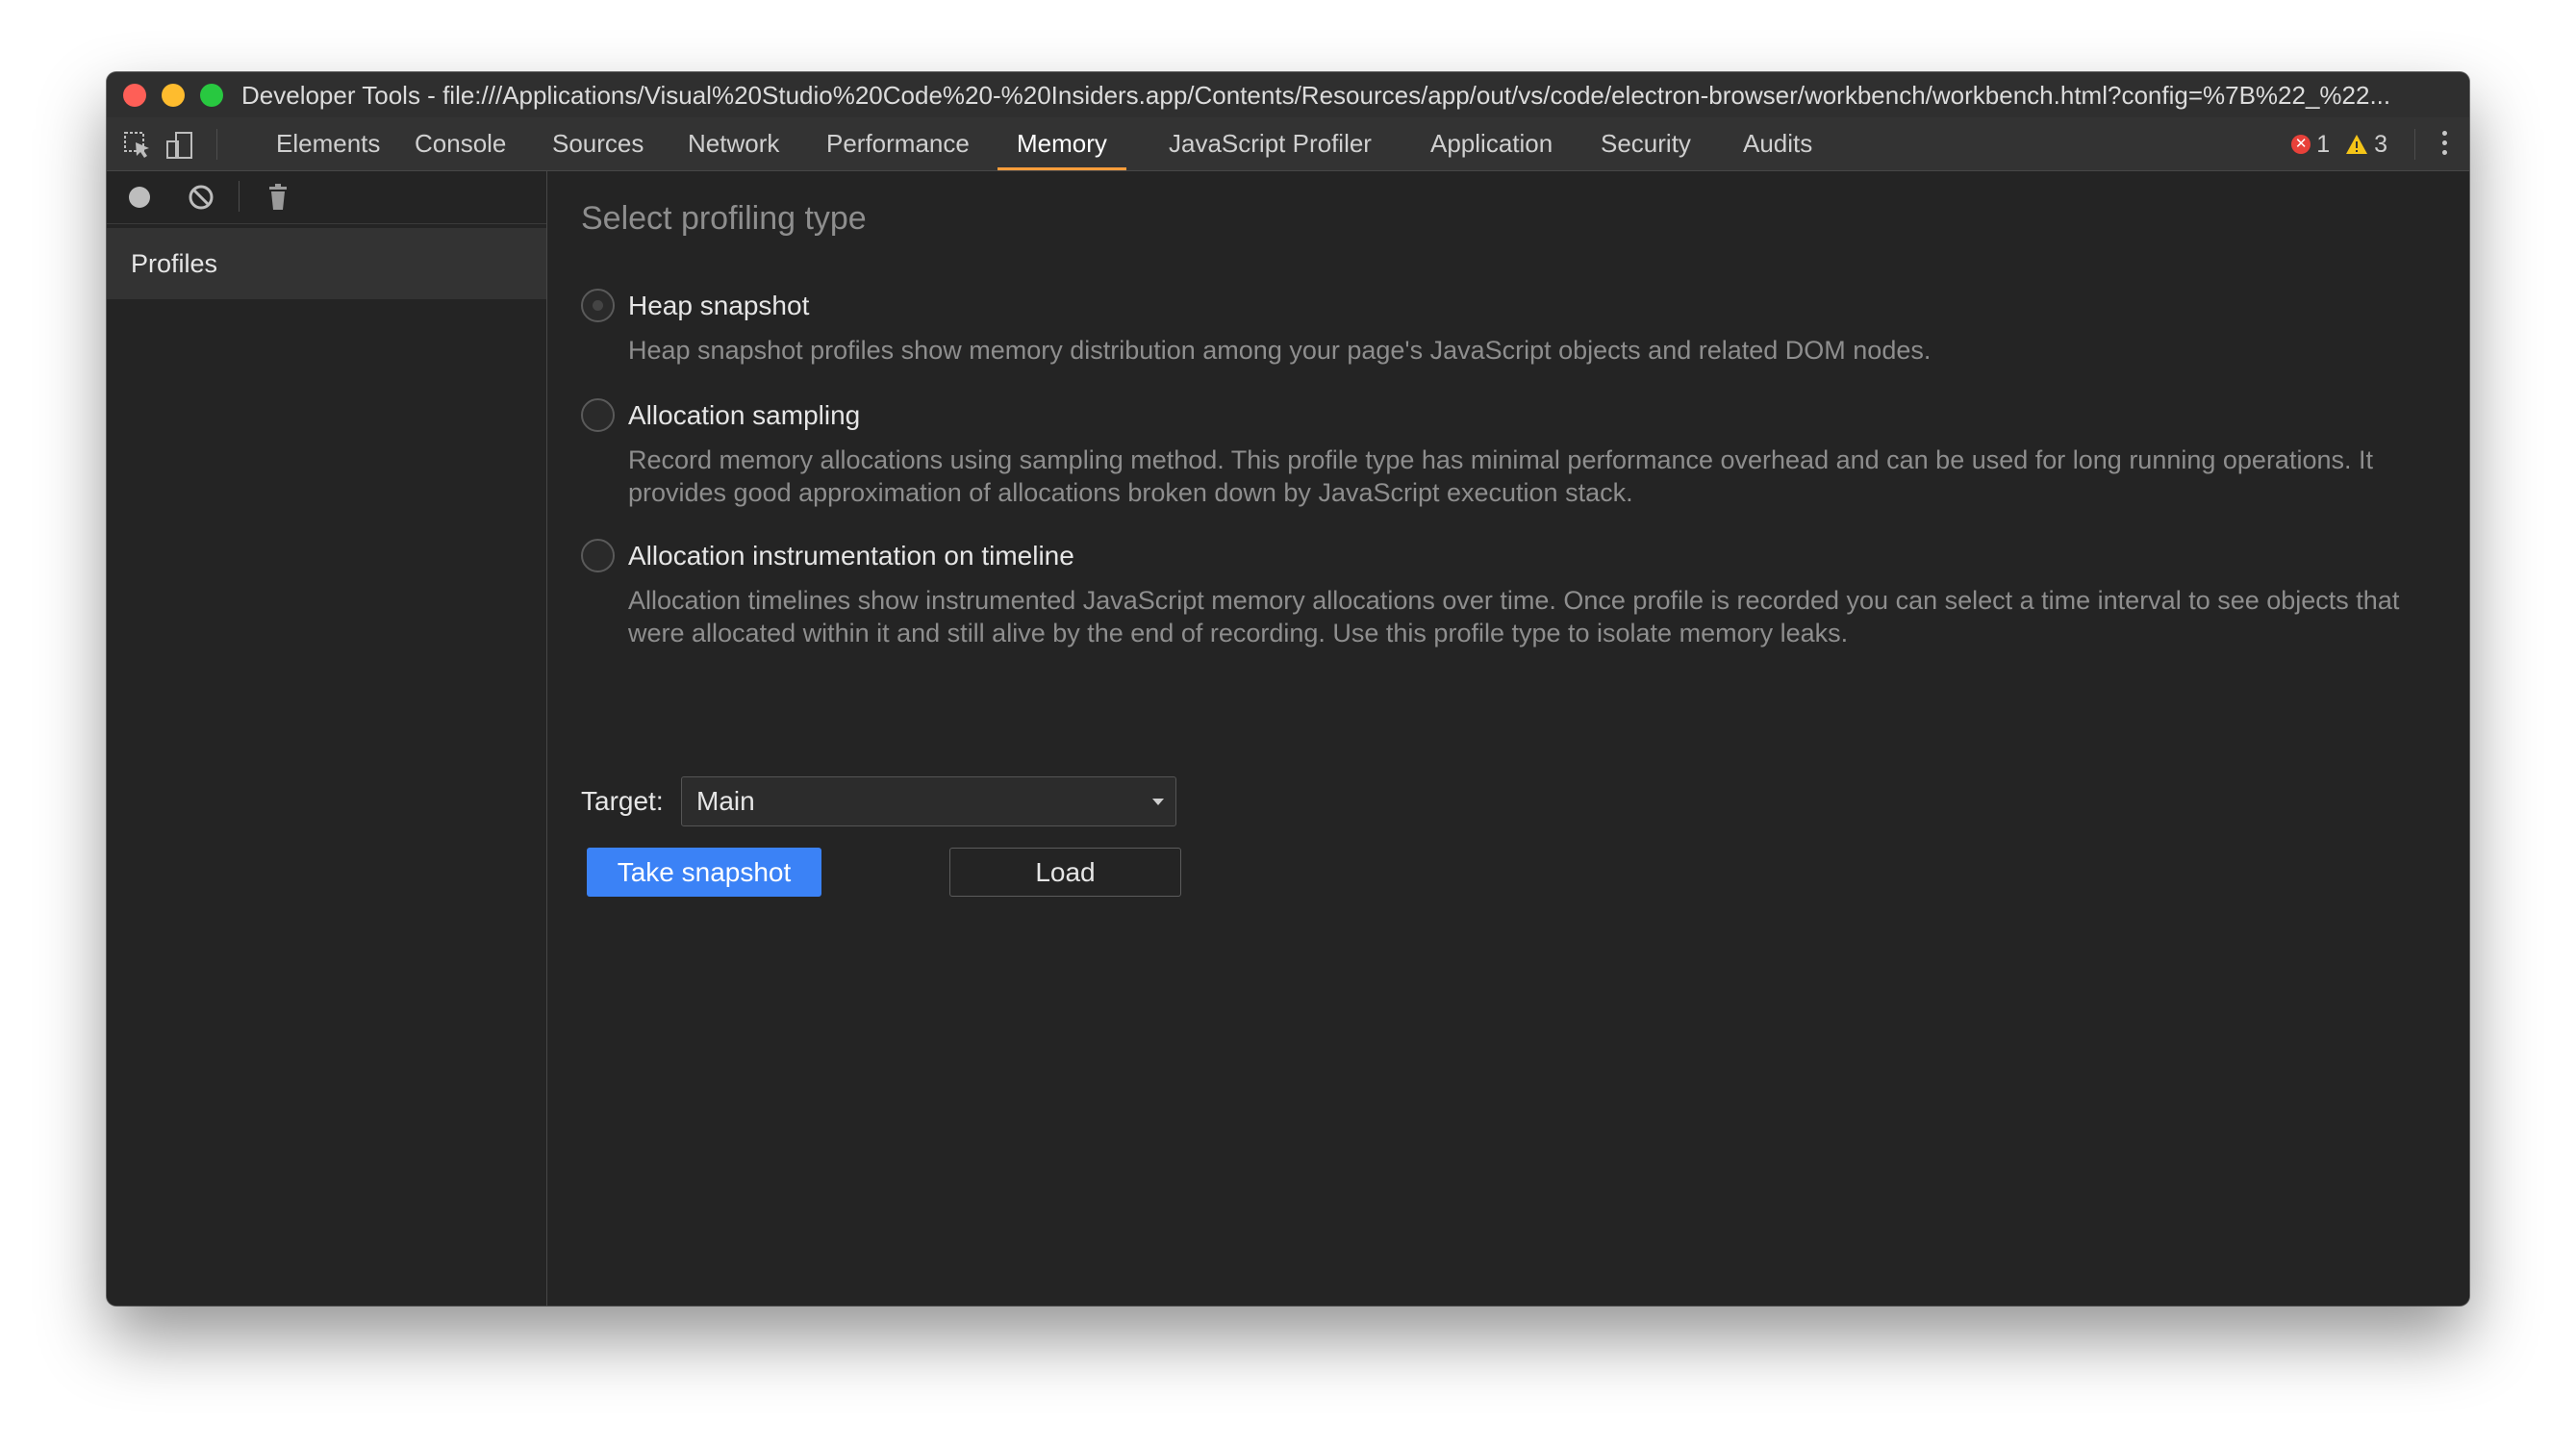  What do you see at coordinates (2324, 144) in the screenshot?
I see `error-count: 1` at bounding box center [2324, 144].